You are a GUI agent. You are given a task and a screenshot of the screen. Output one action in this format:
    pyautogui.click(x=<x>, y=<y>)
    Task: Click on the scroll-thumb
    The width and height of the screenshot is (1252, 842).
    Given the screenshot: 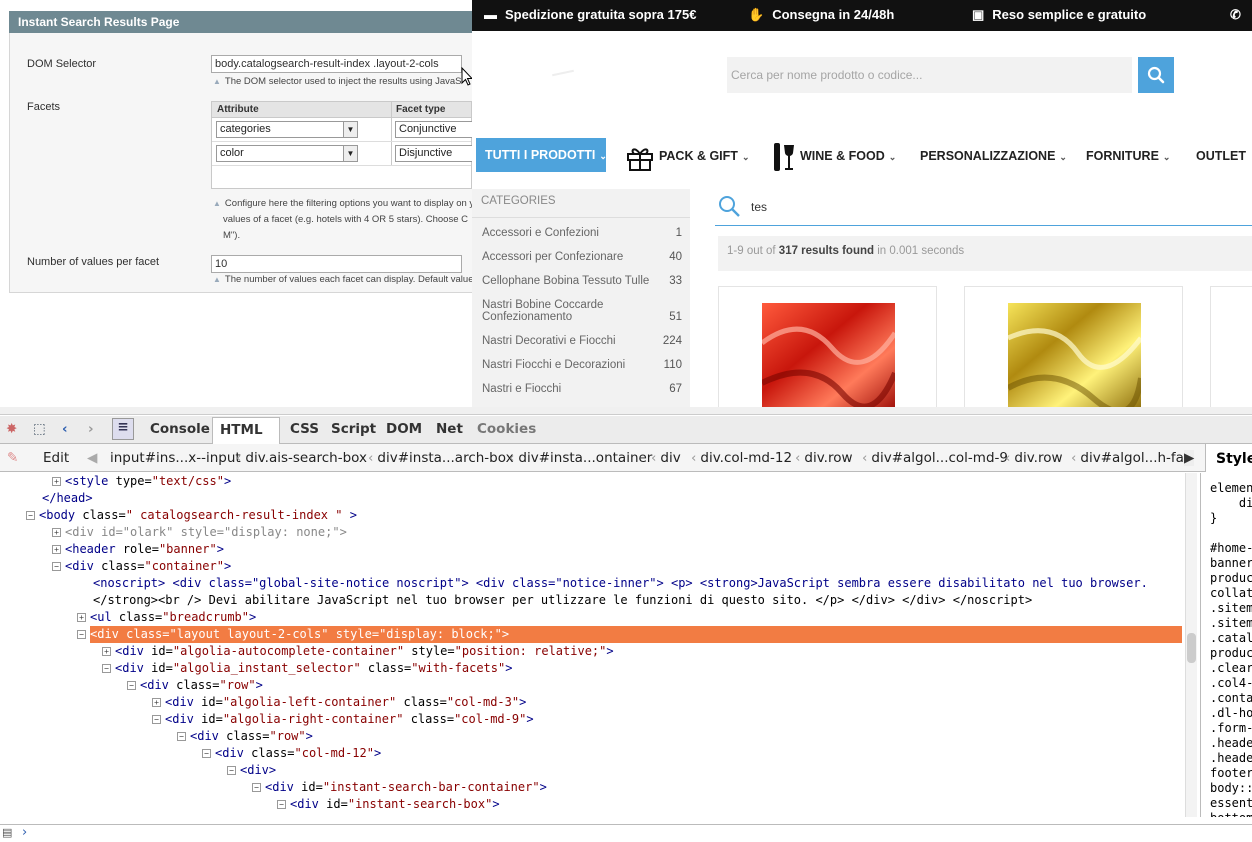 What is the action you would take?
    pyautogui.click(x=1191, y=648)
    